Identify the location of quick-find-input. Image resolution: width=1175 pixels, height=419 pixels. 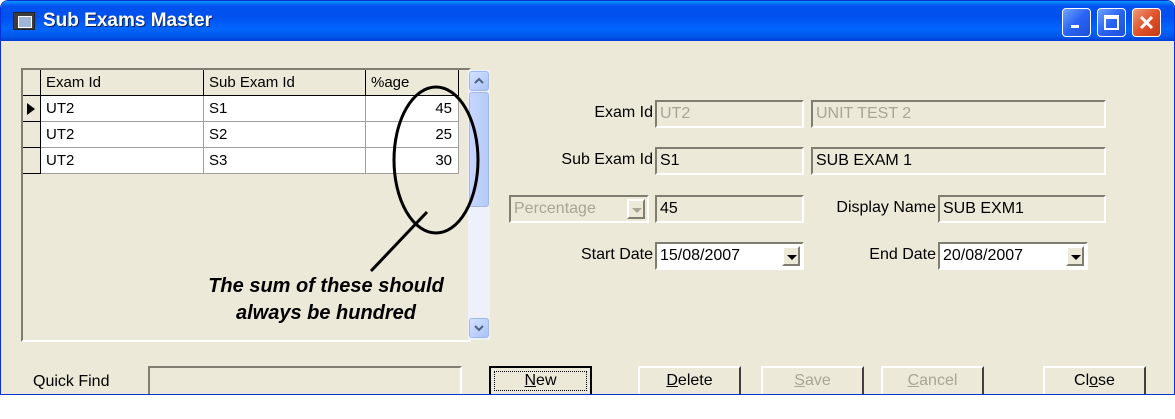
(305, 380).